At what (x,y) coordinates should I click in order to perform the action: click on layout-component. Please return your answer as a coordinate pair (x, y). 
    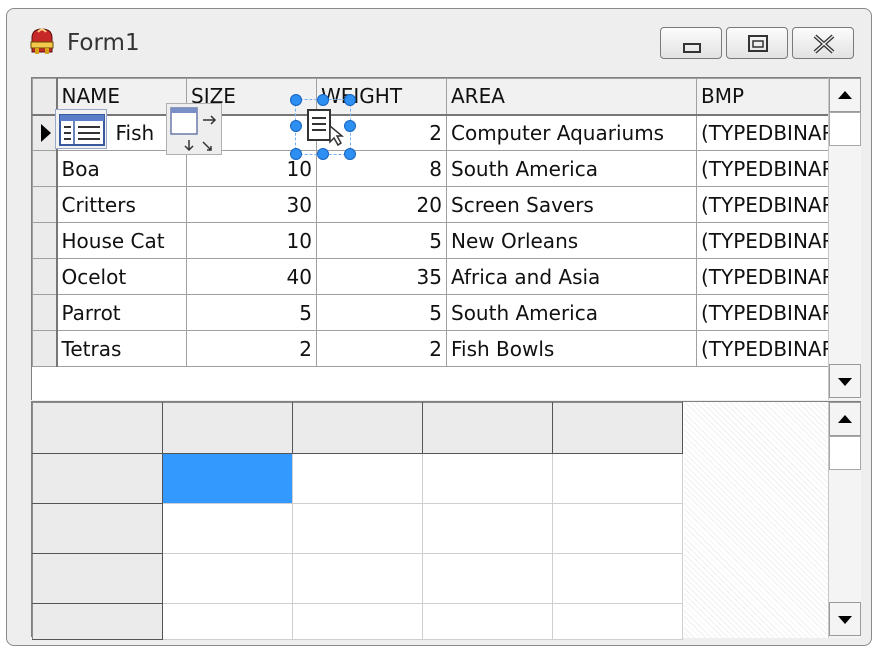
    Looking at the image, I should click on (194, 129).